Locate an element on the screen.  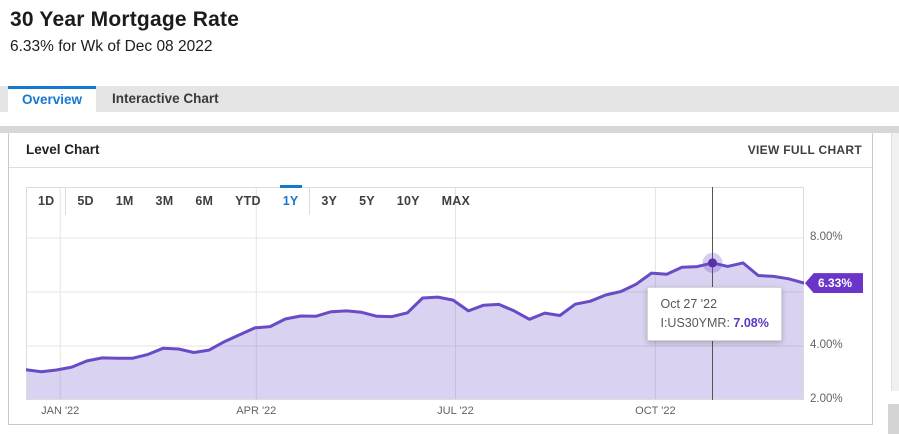
range-10y: 10Y is located at coordinates (408, 201).